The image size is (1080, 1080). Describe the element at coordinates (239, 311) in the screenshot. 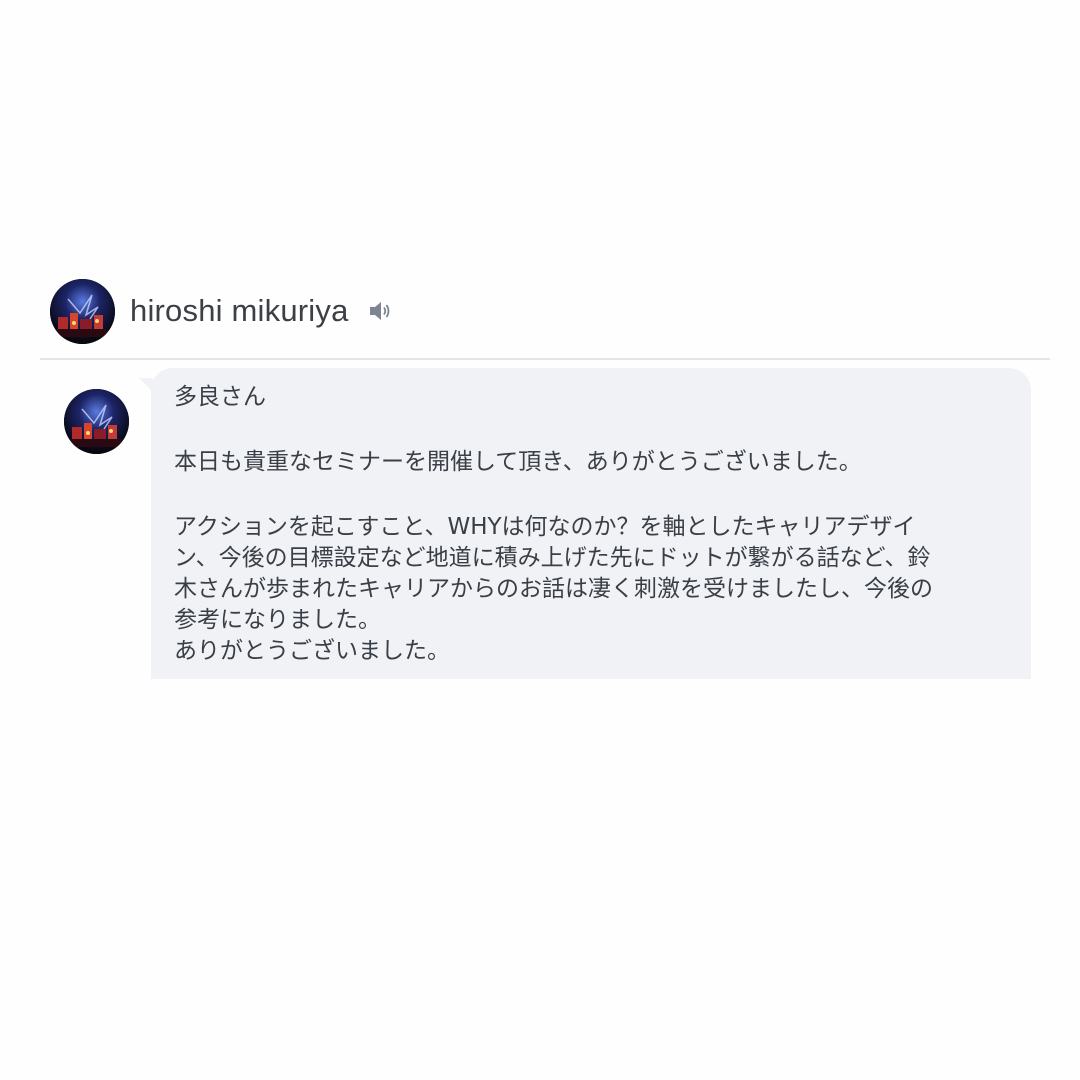

I see `sender-name: hiroshi mikuriya` at that location.